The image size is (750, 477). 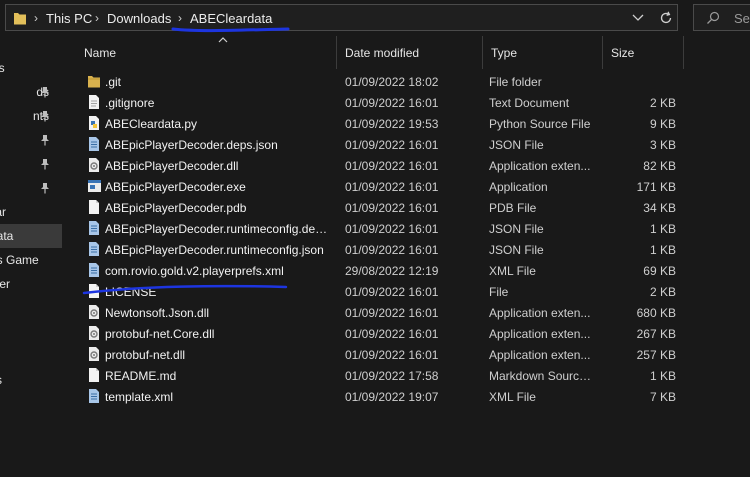 What do you see at coordinates (659, 166) in the screenshot?
I see `file-size: 82 KB` at bounding box center [659, 166].